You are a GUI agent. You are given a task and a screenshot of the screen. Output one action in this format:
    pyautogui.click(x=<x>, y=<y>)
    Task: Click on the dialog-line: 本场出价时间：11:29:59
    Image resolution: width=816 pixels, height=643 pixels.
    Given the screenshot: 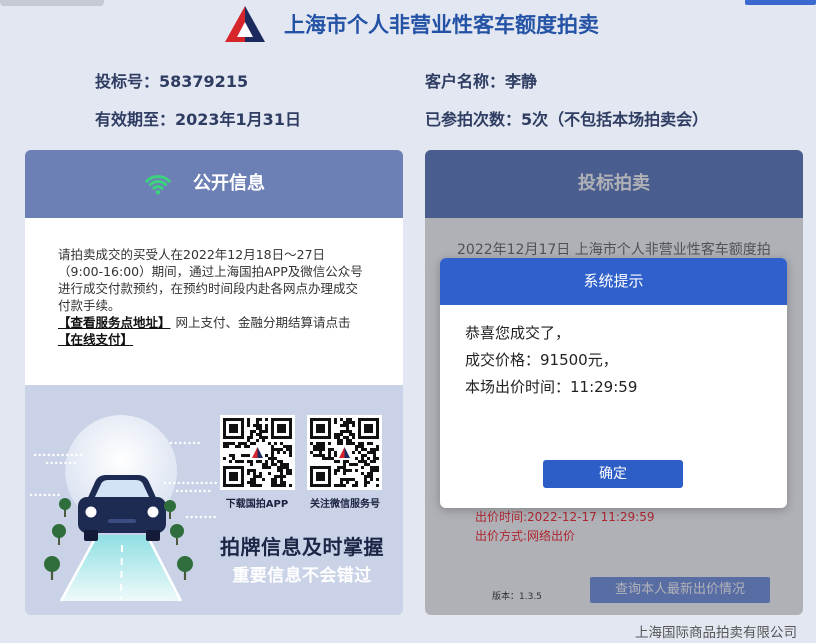 What is the action you would take?
    pyautogui.click(x=551, y=387)
    